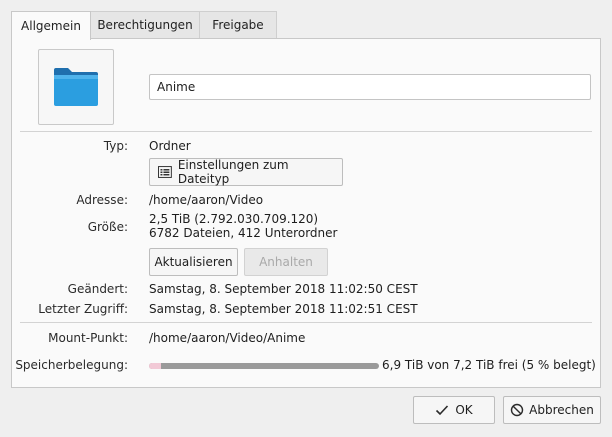 The height and width of the screenshot is (437, 612). Describe the element at coordinates (517, 410) in the screenshot. I see `cancel-icon` at that location.